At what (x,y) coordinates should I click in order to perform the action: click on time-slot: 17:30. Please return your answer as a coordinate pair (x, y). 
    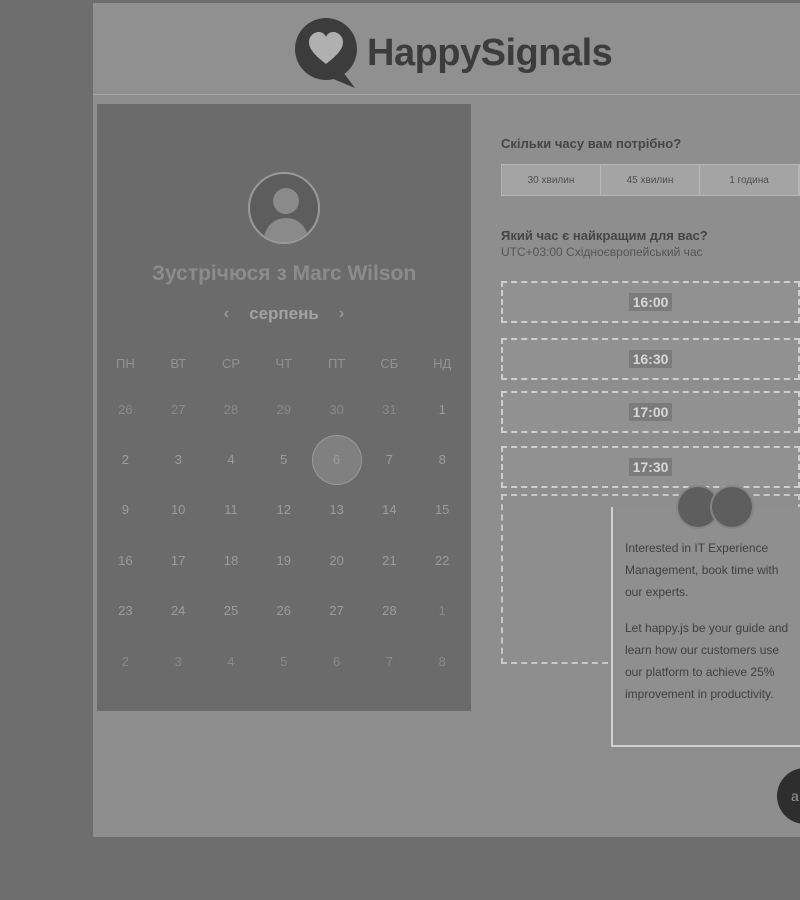
    Looking at the image, I should click on (650, 467).